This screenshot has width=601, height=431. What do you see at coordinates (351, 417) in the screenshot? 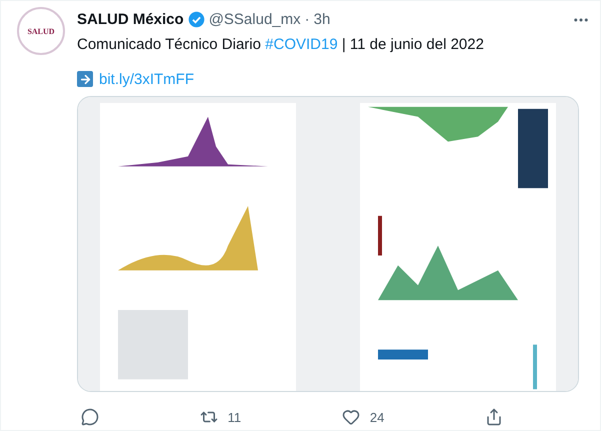
I see `heart-icon` at bounding box center [351, 417].